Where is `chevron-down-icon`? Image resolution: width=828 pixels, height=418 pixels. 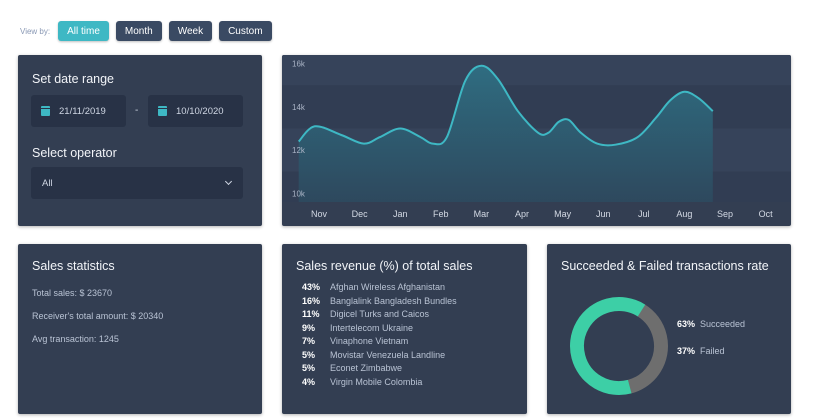
chevron-down-icon is located at coordinates (228, 181).